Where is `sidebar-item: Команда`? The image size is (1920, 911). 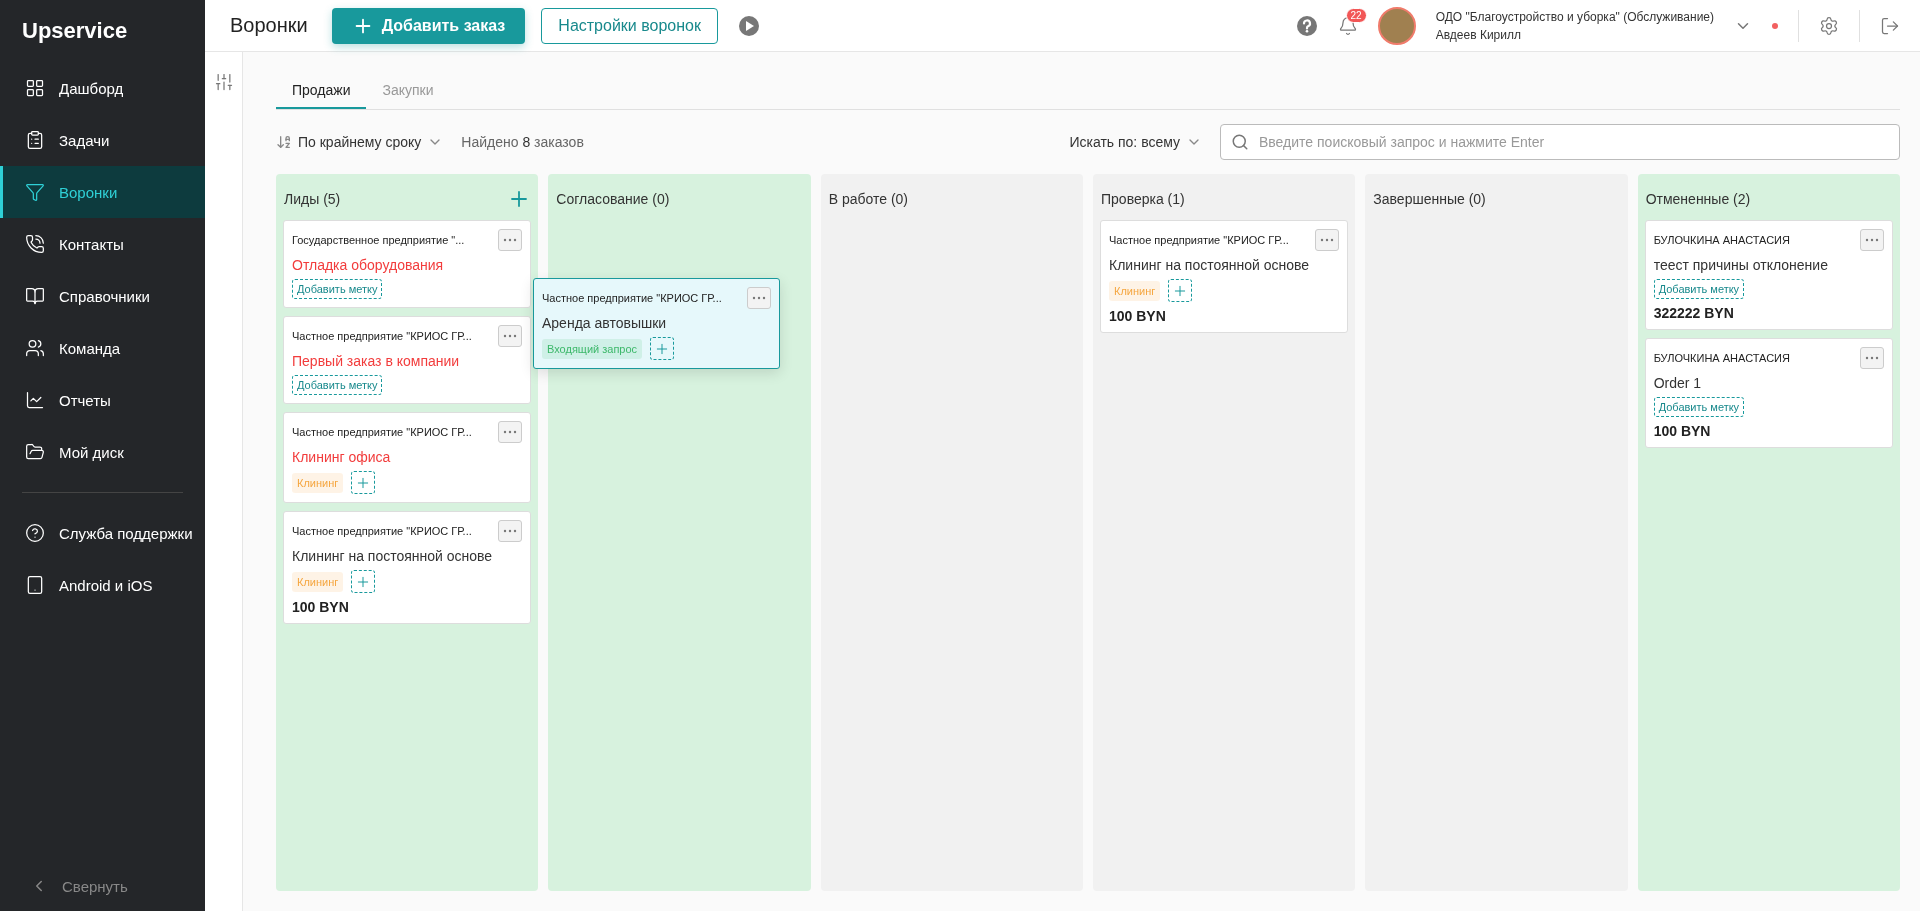
sidebar-item: Команда is located at coordinates (102, 348).